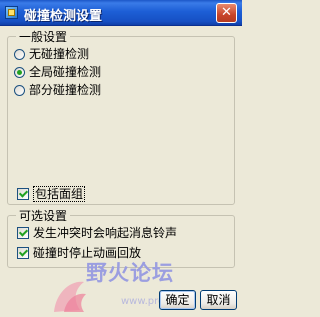  Describe the element at coordinates (11, 12) in the screenshot. I see `app-icon` at that location.